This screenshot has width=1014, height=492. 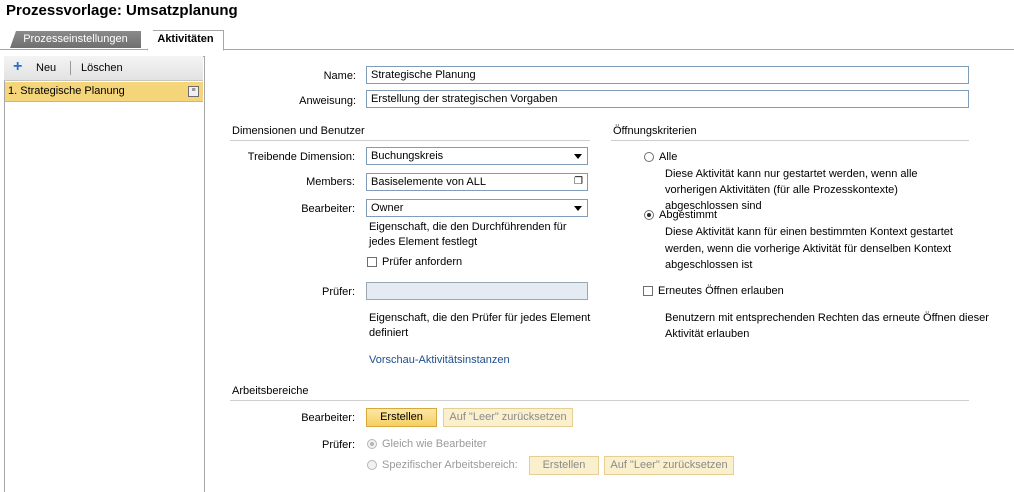 What do you see at coordinates (428, 182) in the screenshot?
I see `members-value: Basiselemente von ALL` at bounding box center [428, 182].